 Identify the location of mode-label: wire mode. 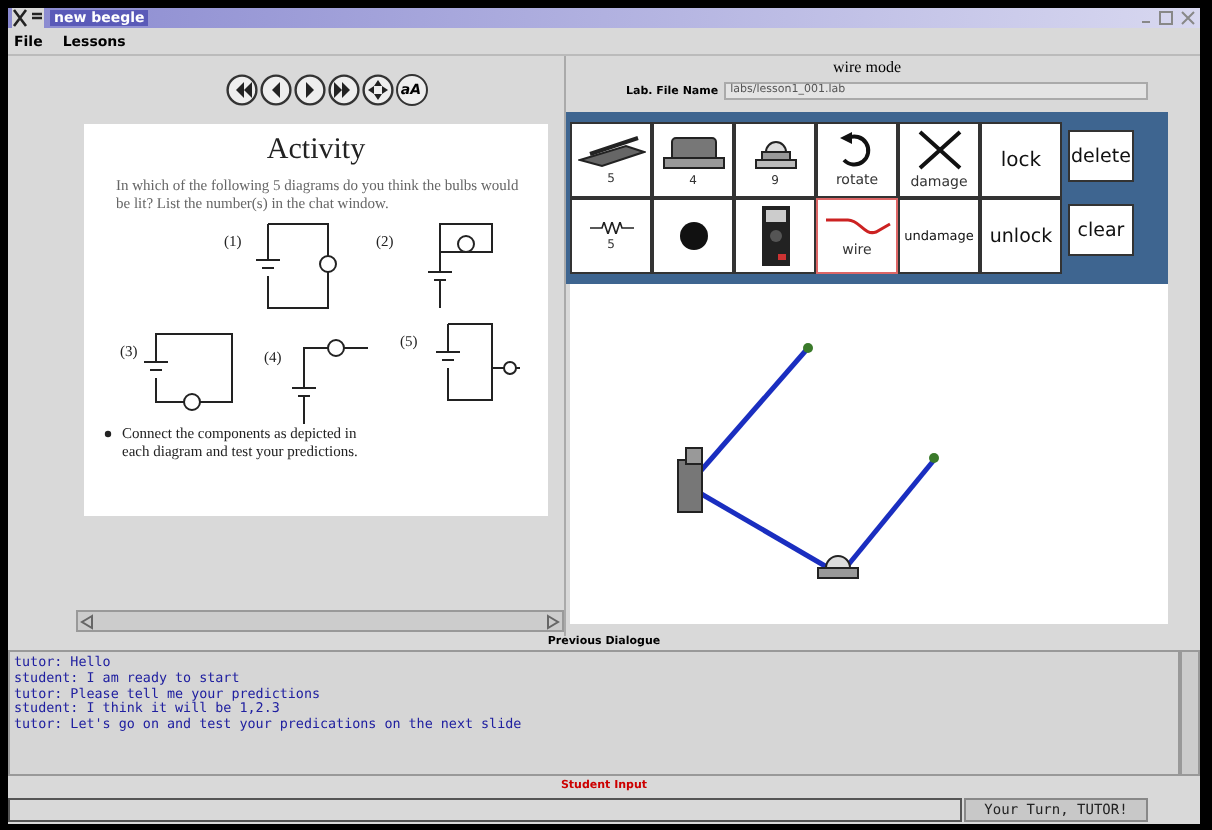
(867, 68).